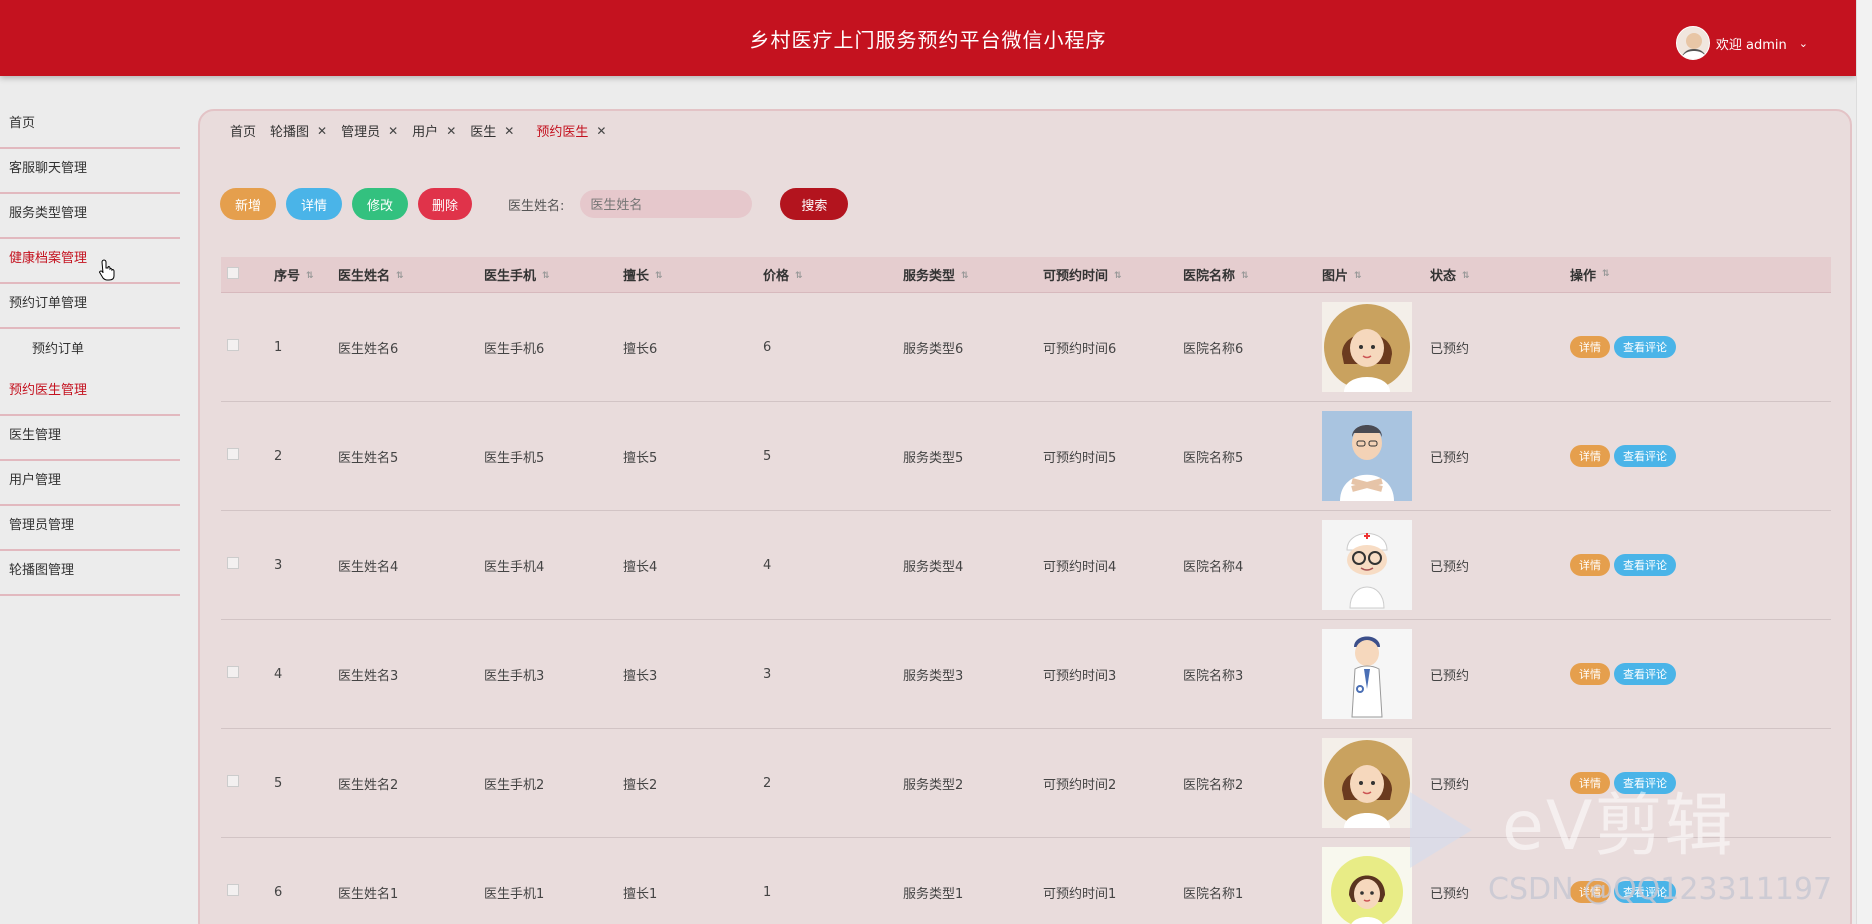  What do you see at coordinates (1864, 462) in the screenshot?
I see `page-scrollbar` at bounding box center [1864, 462].